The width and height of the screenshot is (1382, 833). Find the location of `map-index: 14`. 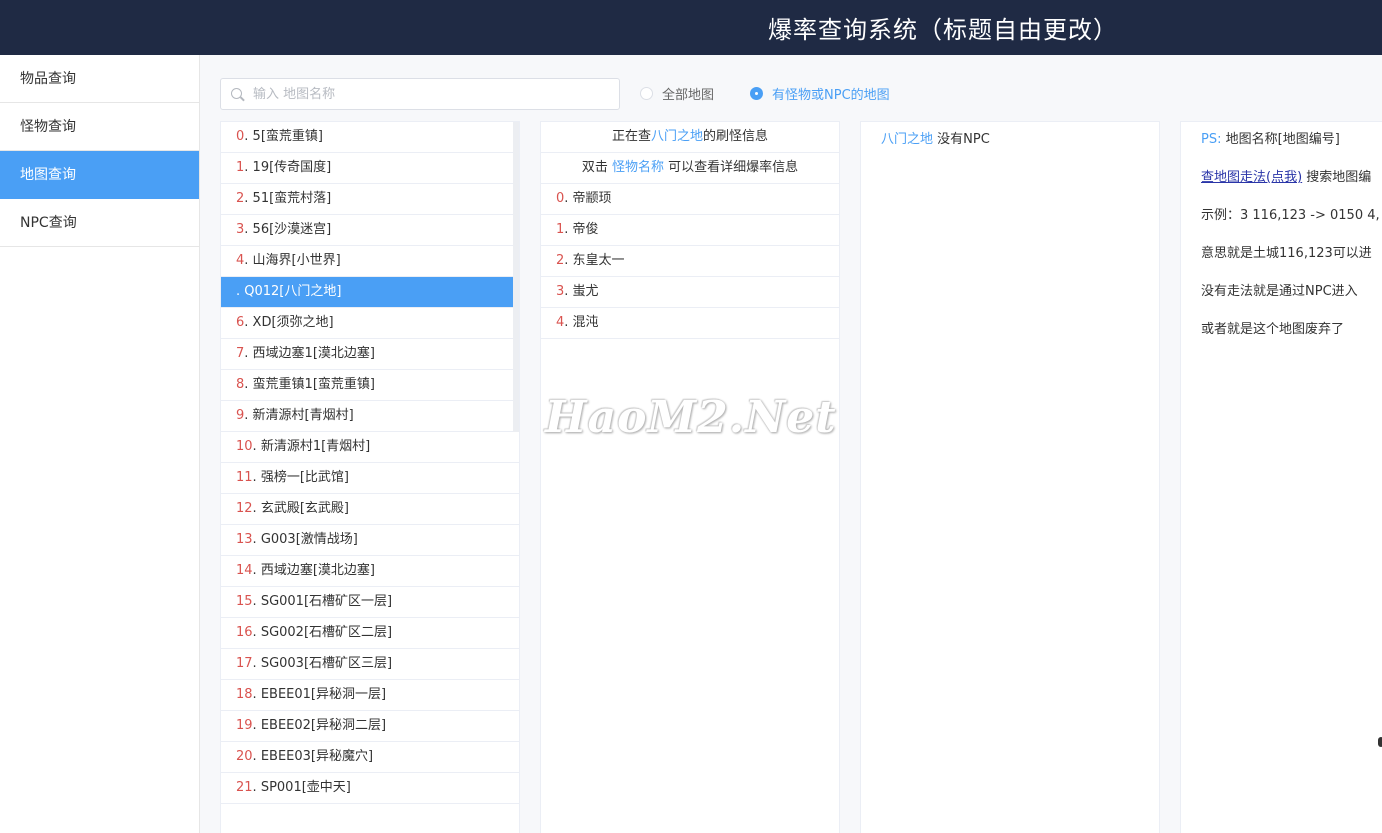

map-index: 14 is located at coordinates (244, 570).